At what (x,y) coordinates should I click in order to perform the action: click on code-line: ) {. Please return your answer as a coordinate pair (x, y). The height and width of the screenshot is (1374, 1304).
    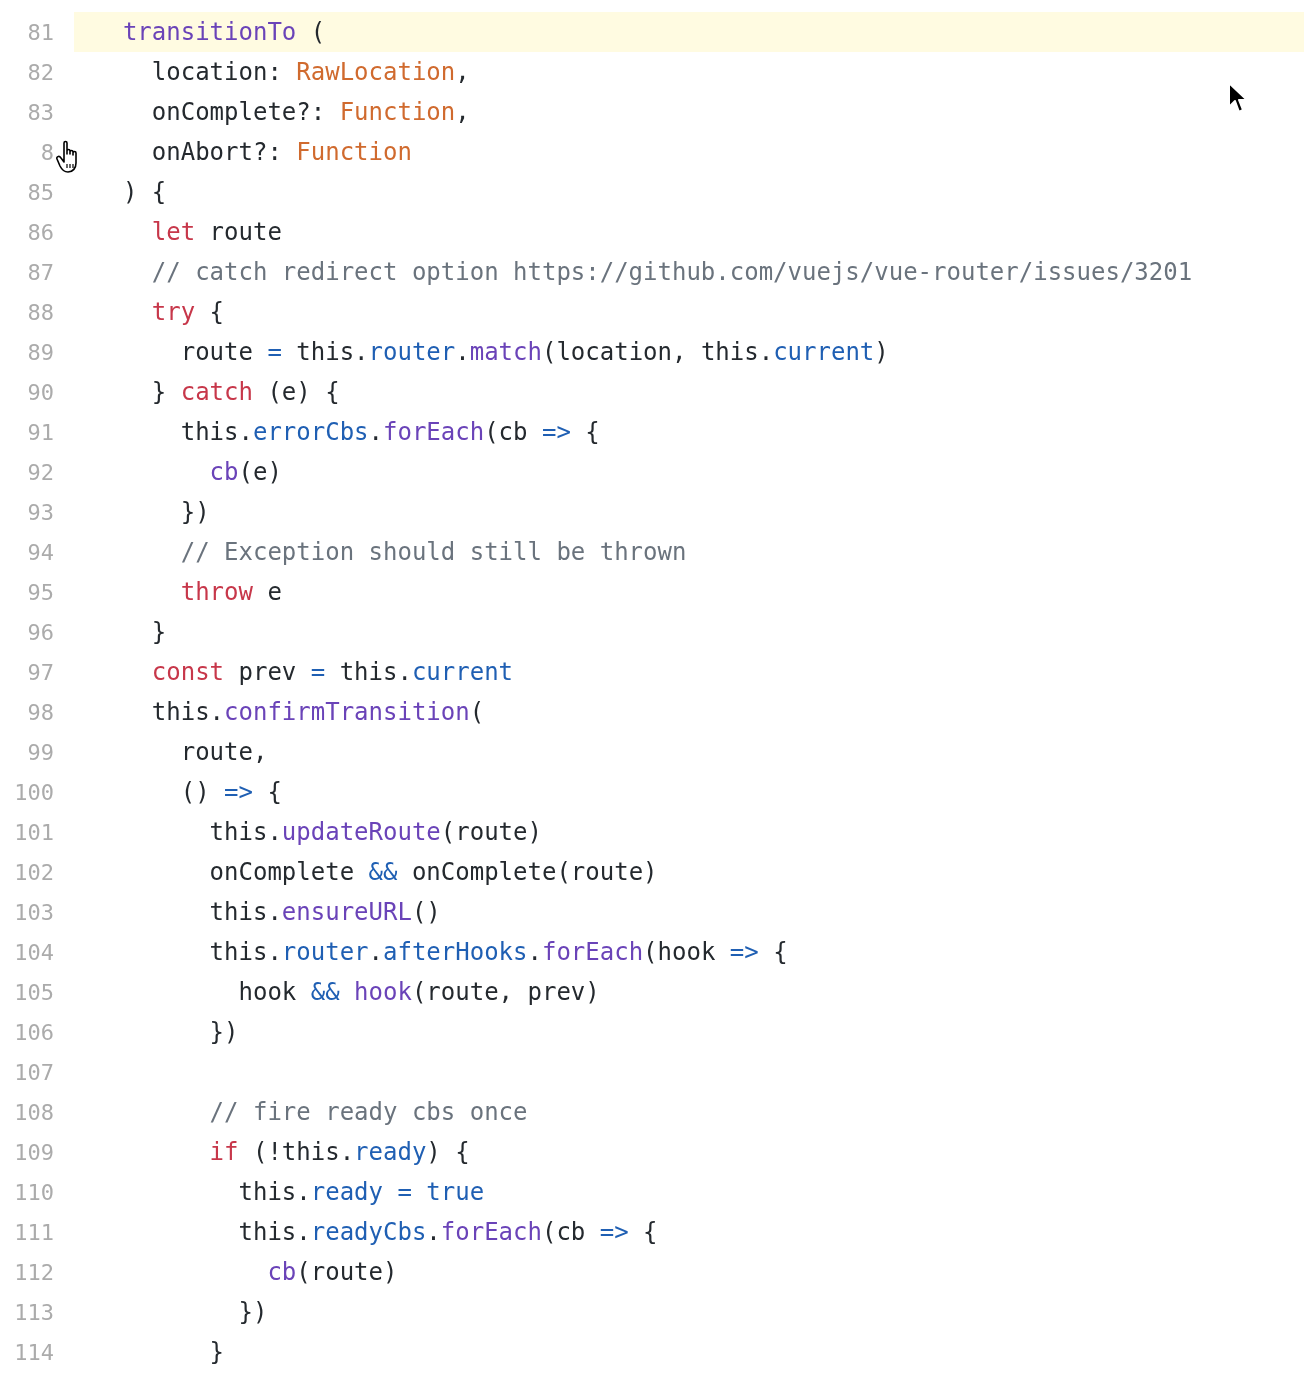
    Looking at the image, I should click on (144, 192).